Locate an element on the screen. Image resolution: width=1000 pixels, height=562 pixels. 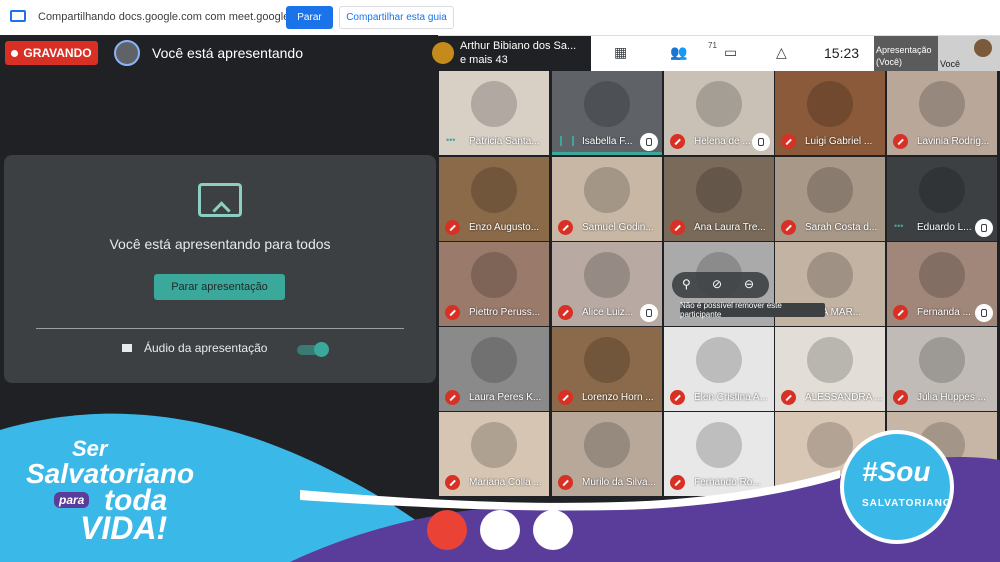
presentation-thumbnail: Apresentação (Você) is located at coordinates (906, 53).